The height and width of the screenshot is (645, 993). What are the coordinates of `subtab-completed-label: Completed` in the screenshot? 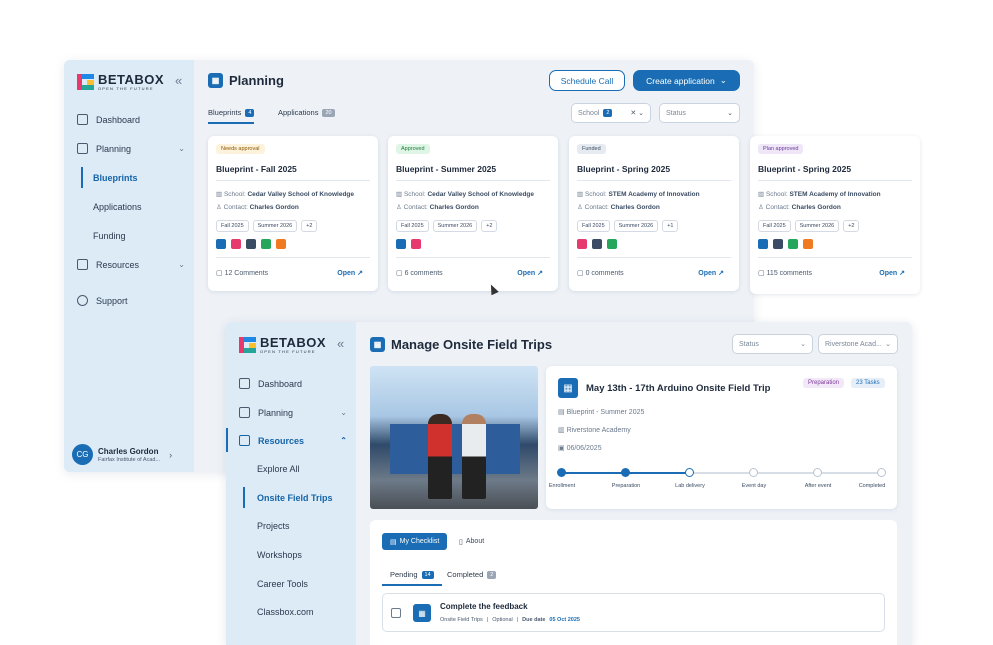 It's located at (465, 574).